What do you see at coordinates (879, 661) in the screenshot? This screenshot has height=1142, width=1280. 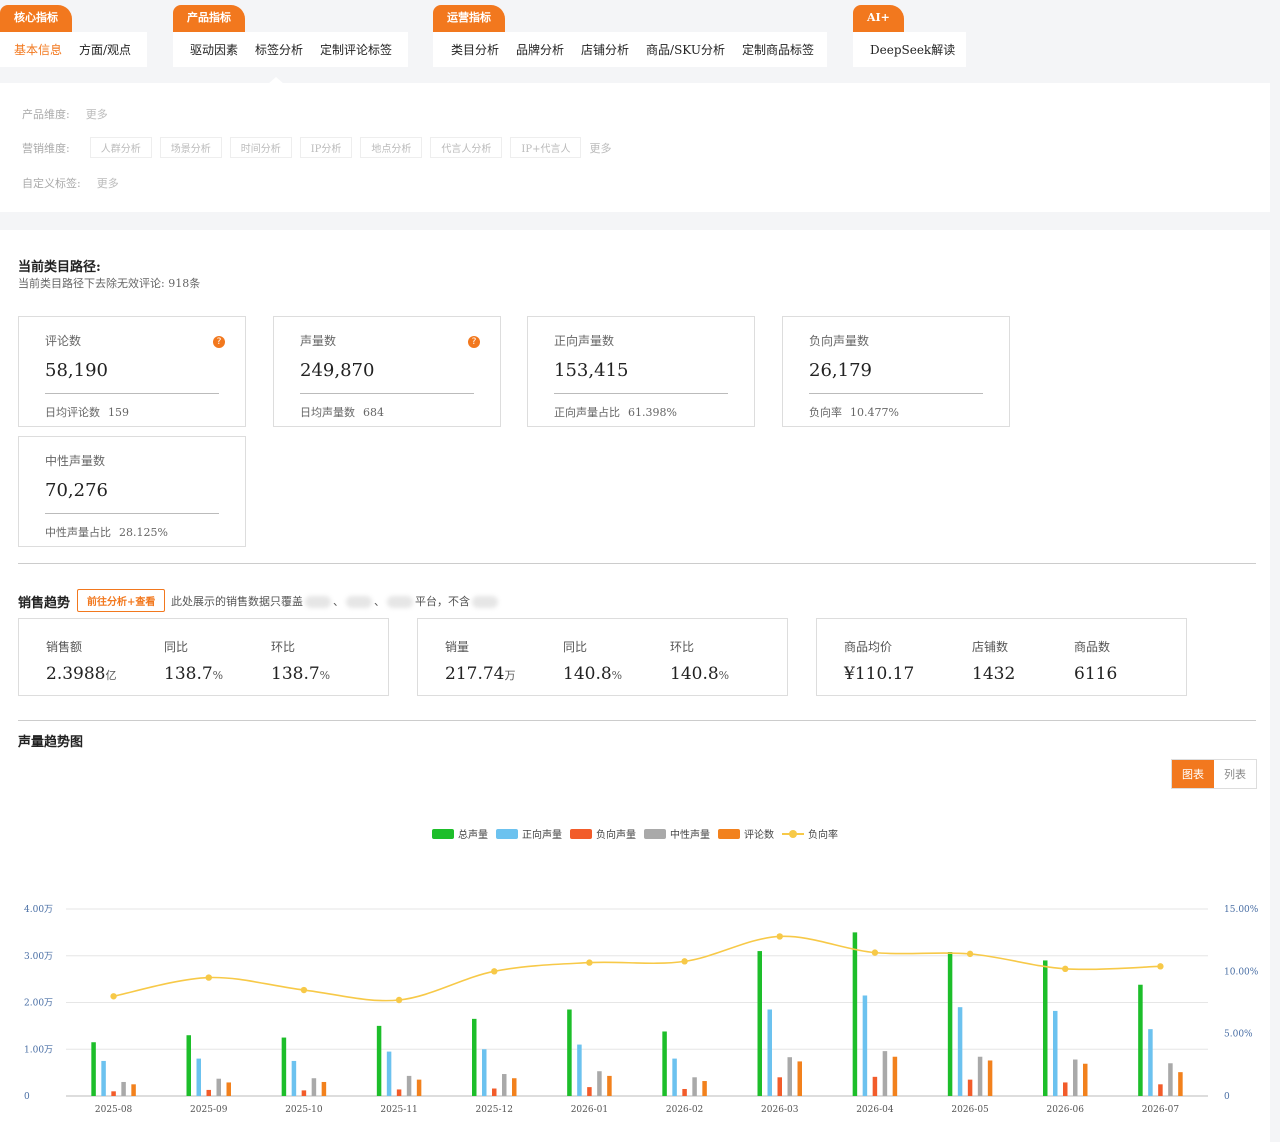 I see `sales-stat: 商品均价 ¥110.17` at bounding box center [879, 661].